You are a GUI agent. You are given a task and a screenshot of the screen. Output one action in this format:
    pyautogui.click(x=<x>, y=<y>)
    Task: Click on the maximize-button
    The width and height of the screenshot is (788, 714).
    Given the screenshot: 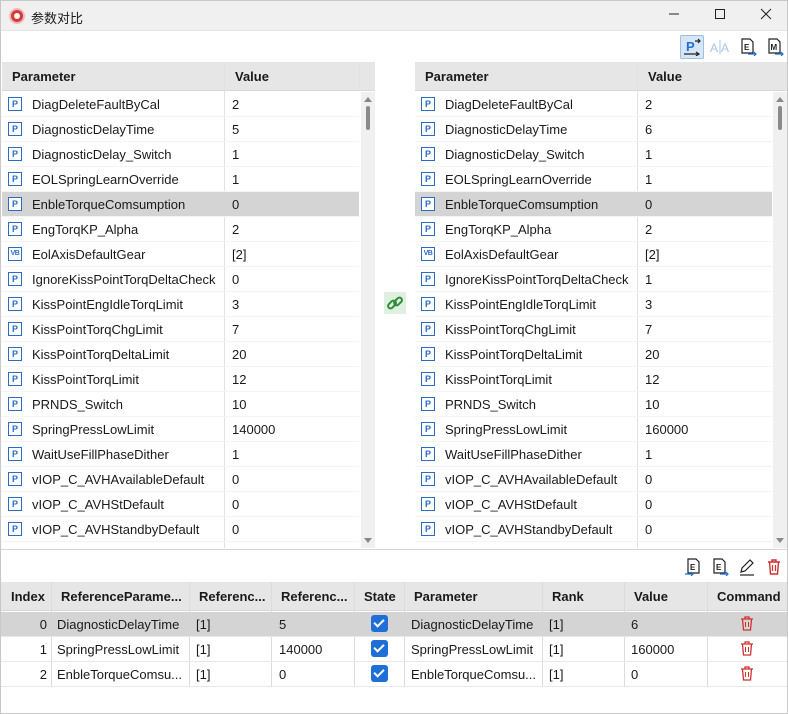 What is the action you would take?
    pyautogui.click(x=720, y=16)
    